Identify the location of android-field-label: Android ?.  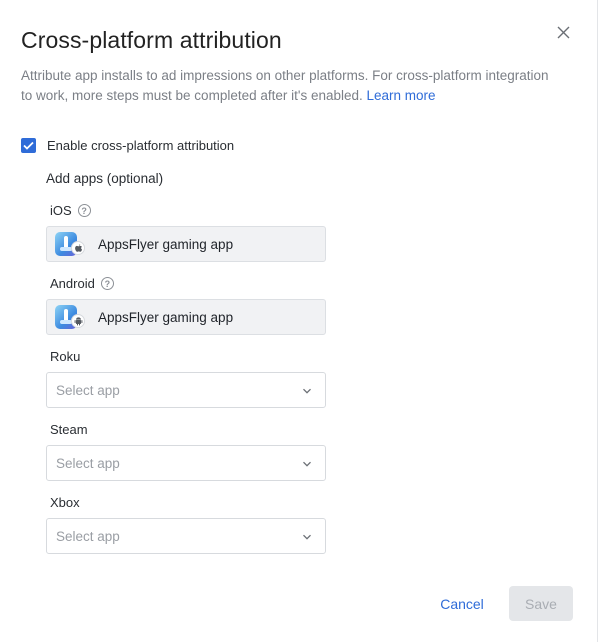
(82, 283).